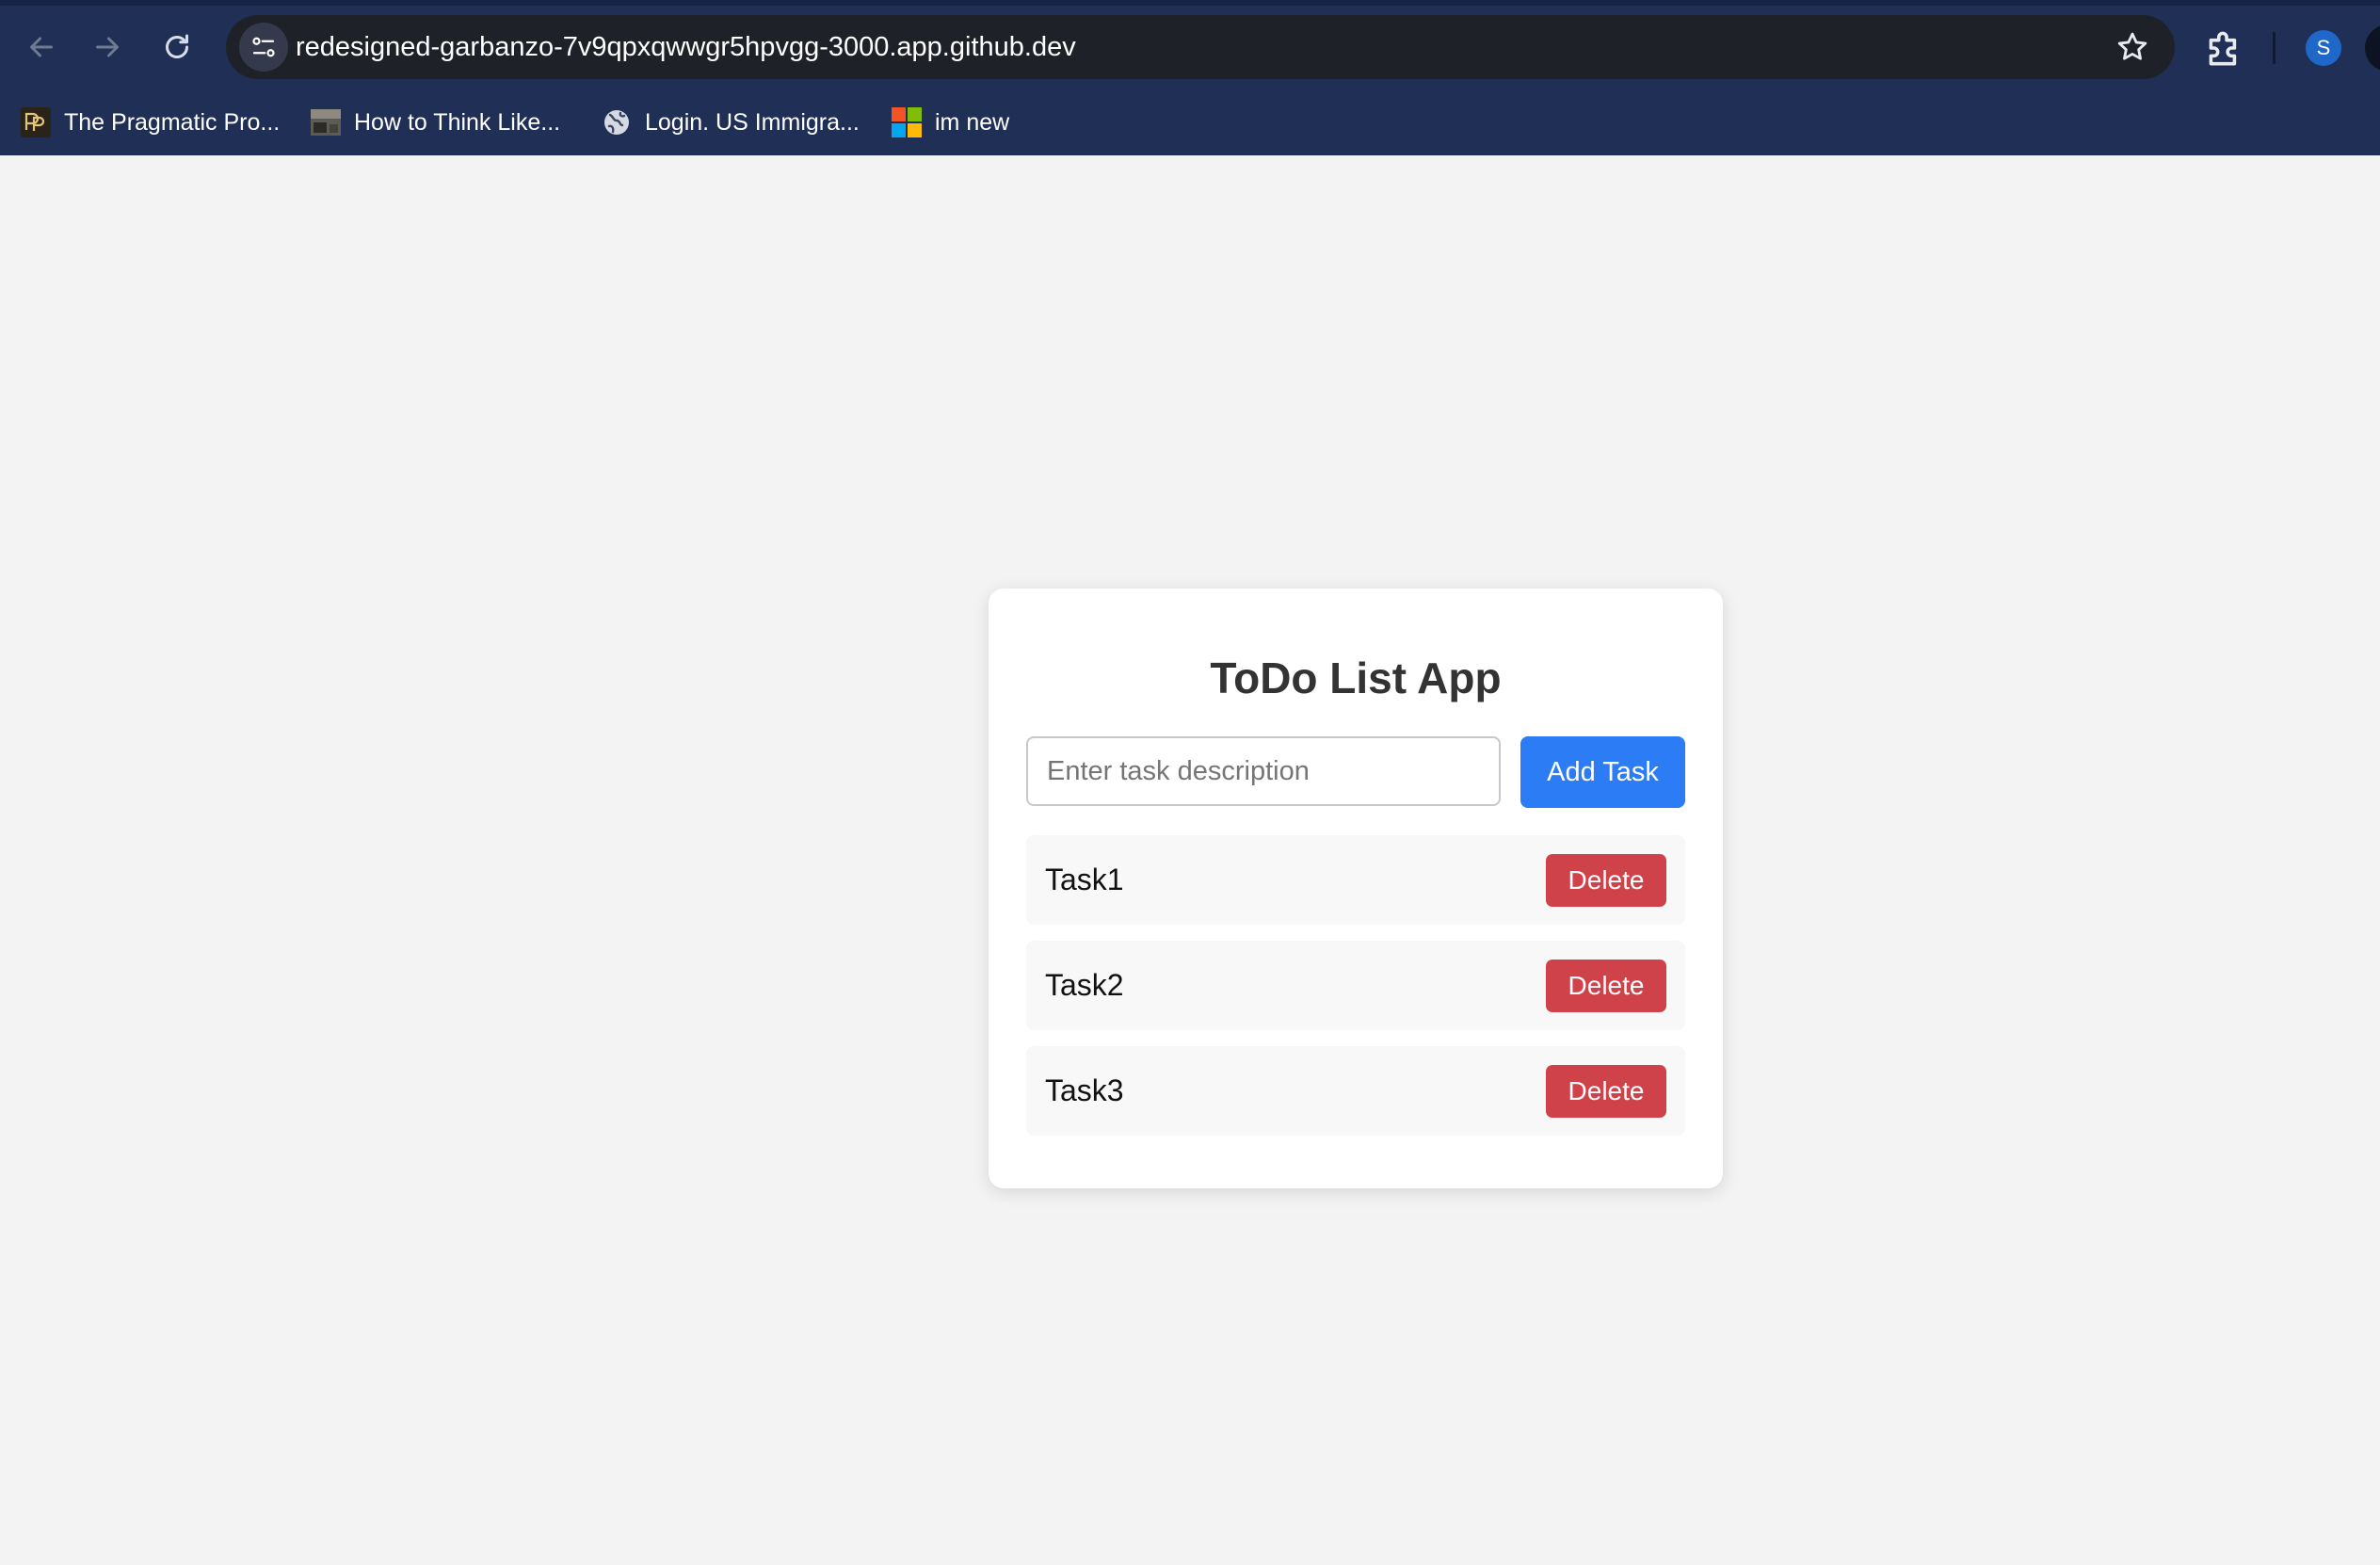 The image size is (2380, 1565). What do you see at coordinates (2224, 48) in the screenshot?
I see `extensions-puzzle-icon` at bounding box center [2224, 48].